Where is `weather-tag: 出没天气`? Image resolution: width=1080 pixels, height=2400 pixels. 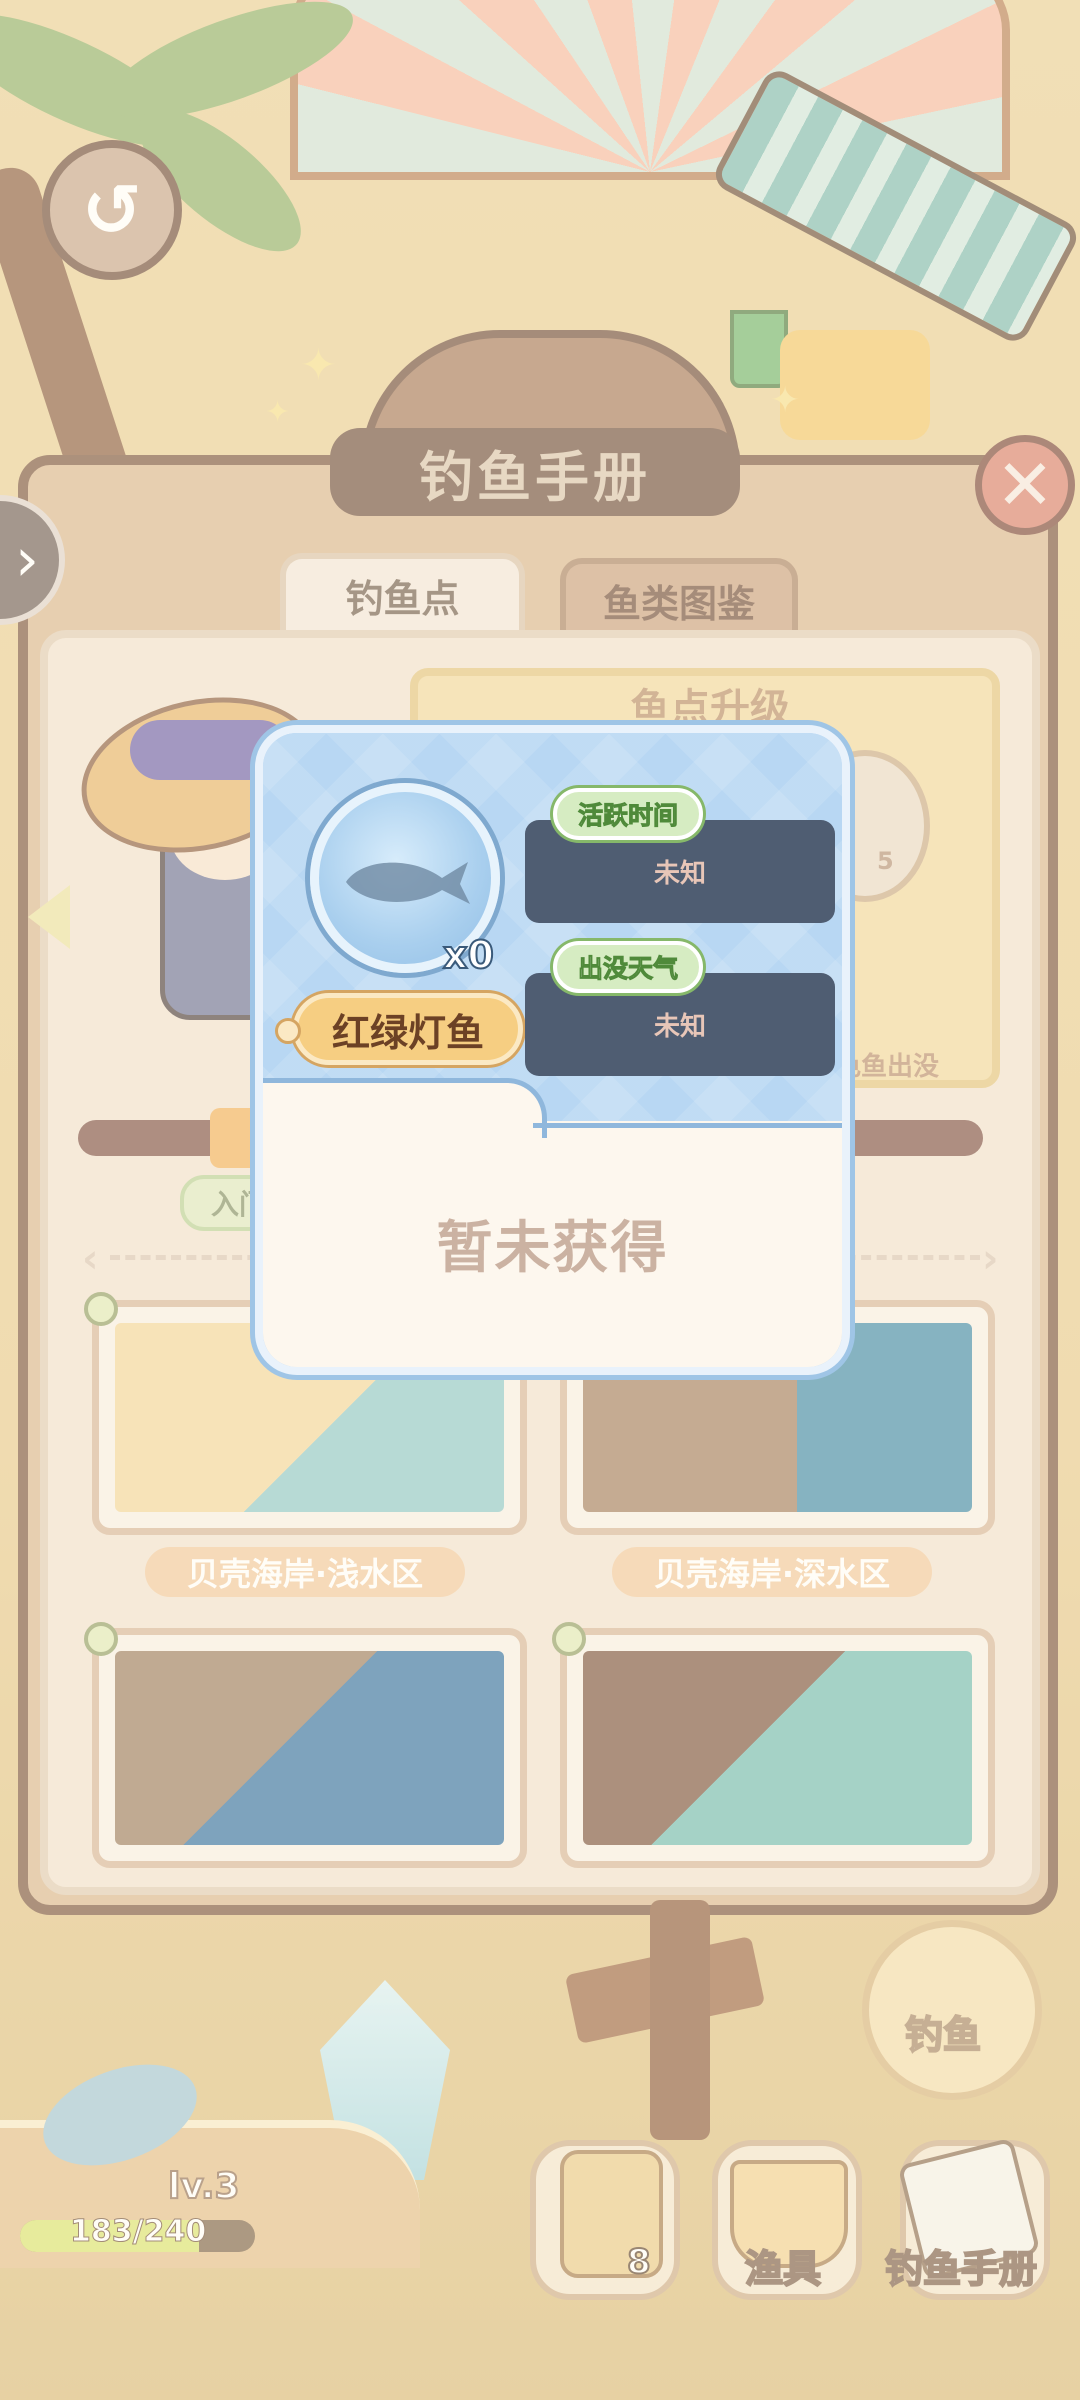
weather-tag: 出没天气 is located at coordinates (628, 967).